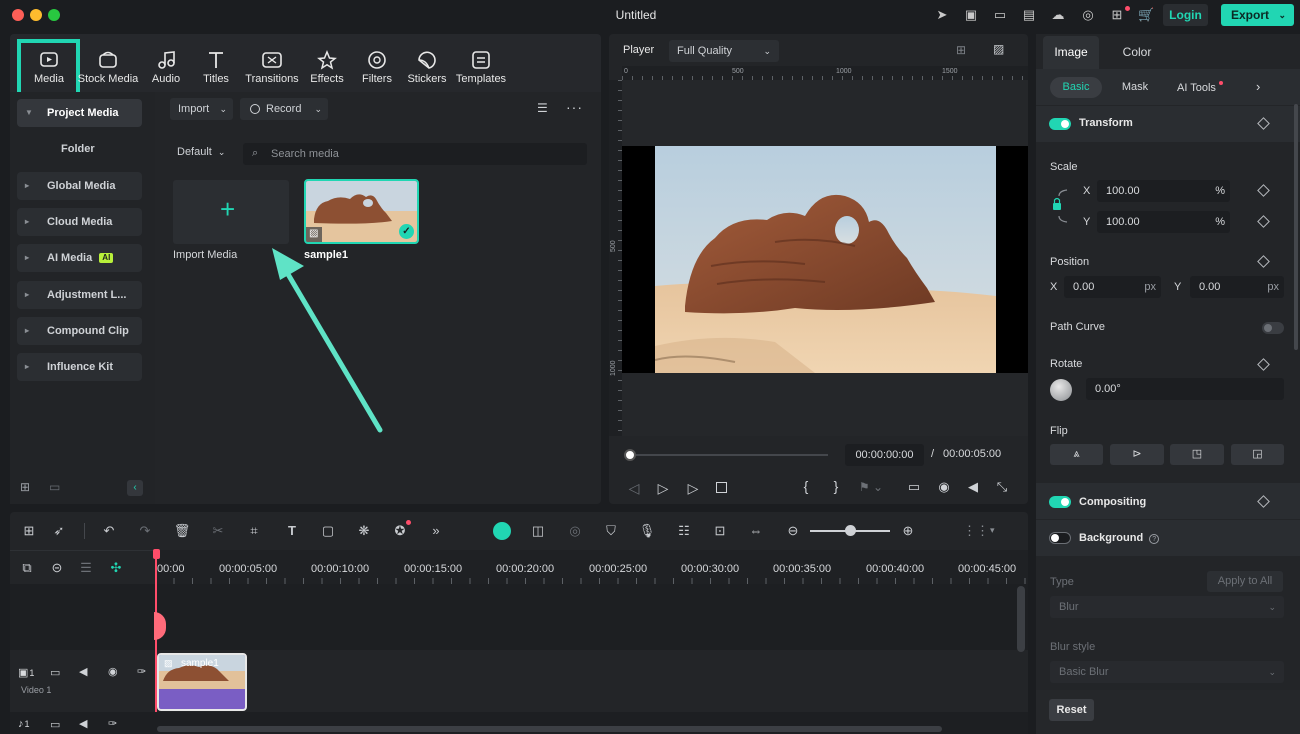 Image resolution: width=1300 pixels, height=734 pixels. I want to click on scale-y-input: 100.00 %, so click(1163, 222).